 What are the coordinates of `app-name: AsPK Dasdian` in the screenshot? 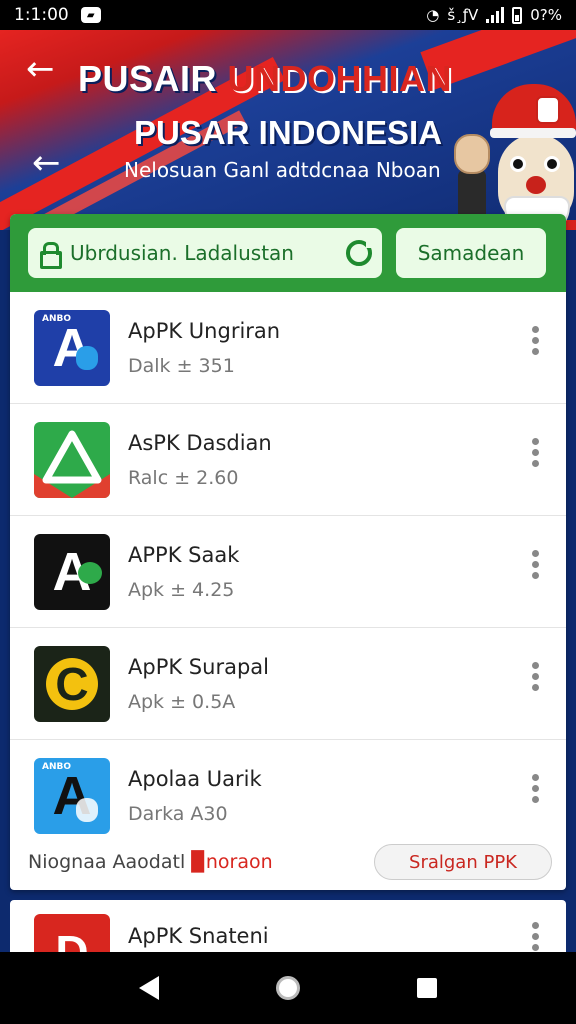 It's located at (200, 442).